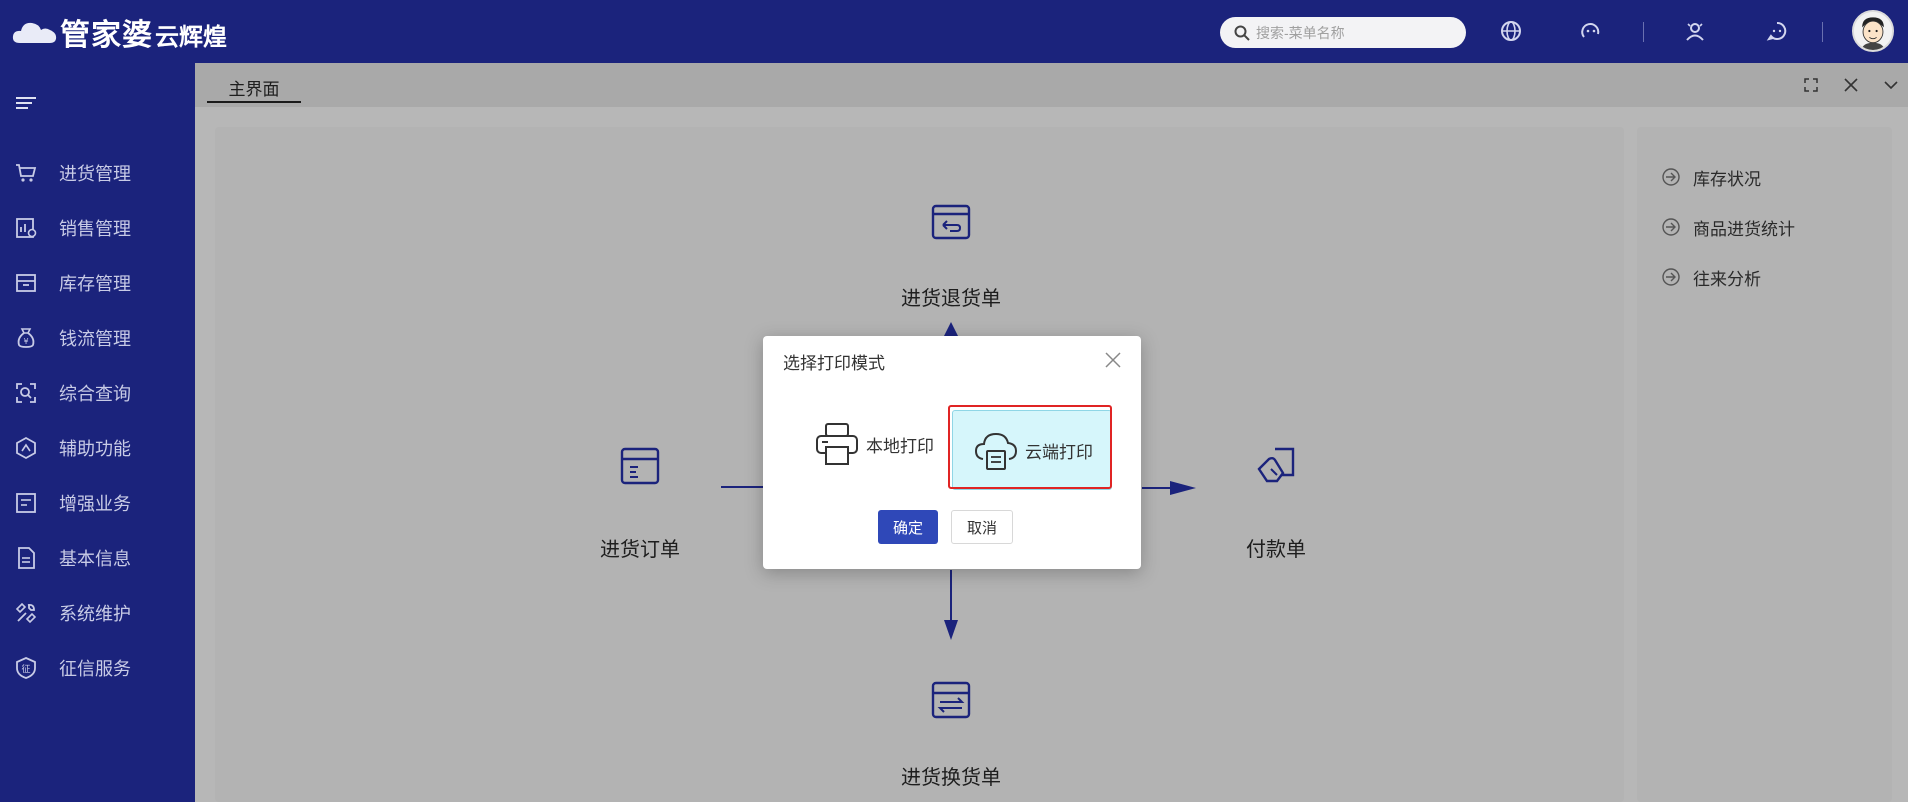 The width and height of the screenshot is (1908, 802). What do you see at coordinates (95, 284) in the screenshot?
I see `sidebar-item-label: 库存管理` at bounding box center [95, 284].